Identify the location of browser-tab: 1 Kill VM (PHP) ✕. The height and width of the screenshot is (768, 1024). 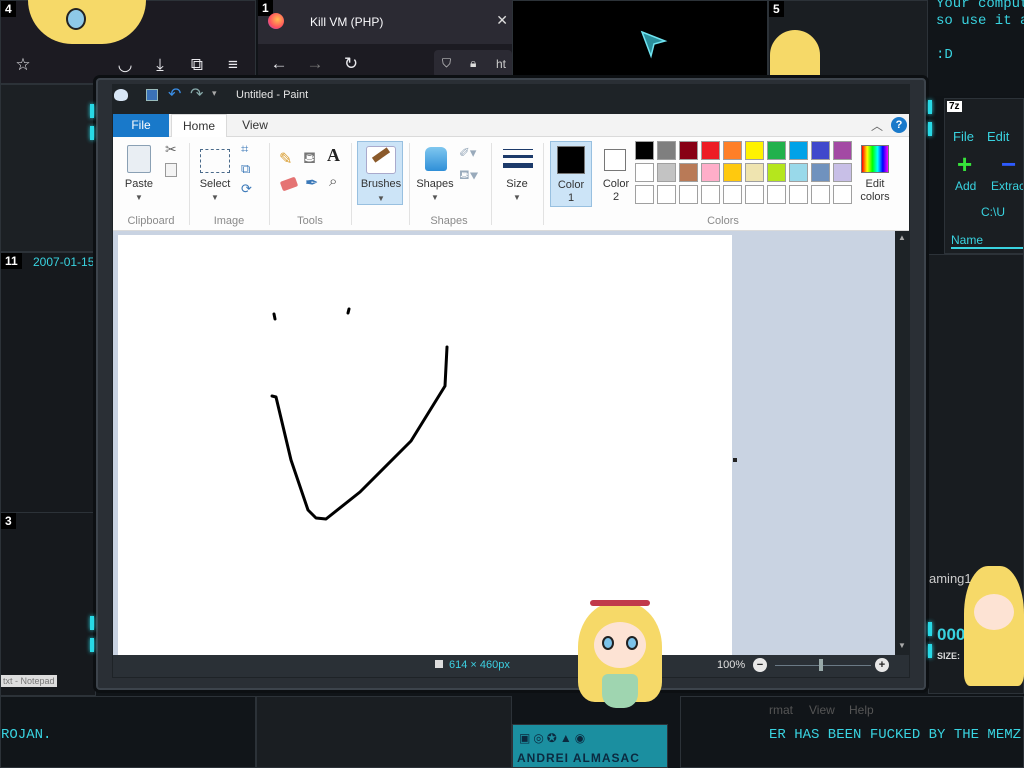
(385, 22).